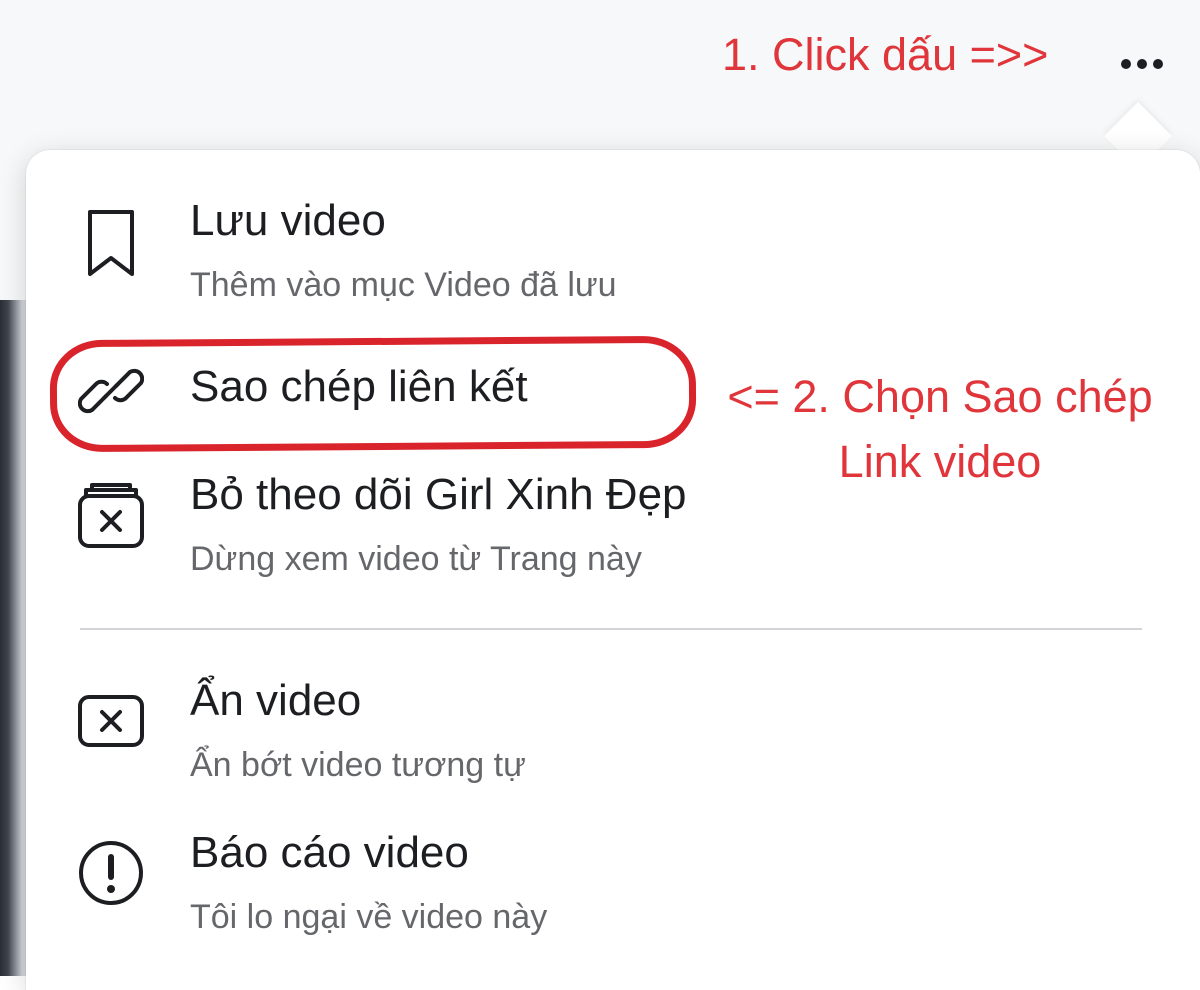 The width and height of the screenshot is (1200, 990). Describe the element at coordinates (613, 733) in the screenshot. I see `menu-item-hide-video: Ẩn video Ẩn bớt video tương tự` at that location.